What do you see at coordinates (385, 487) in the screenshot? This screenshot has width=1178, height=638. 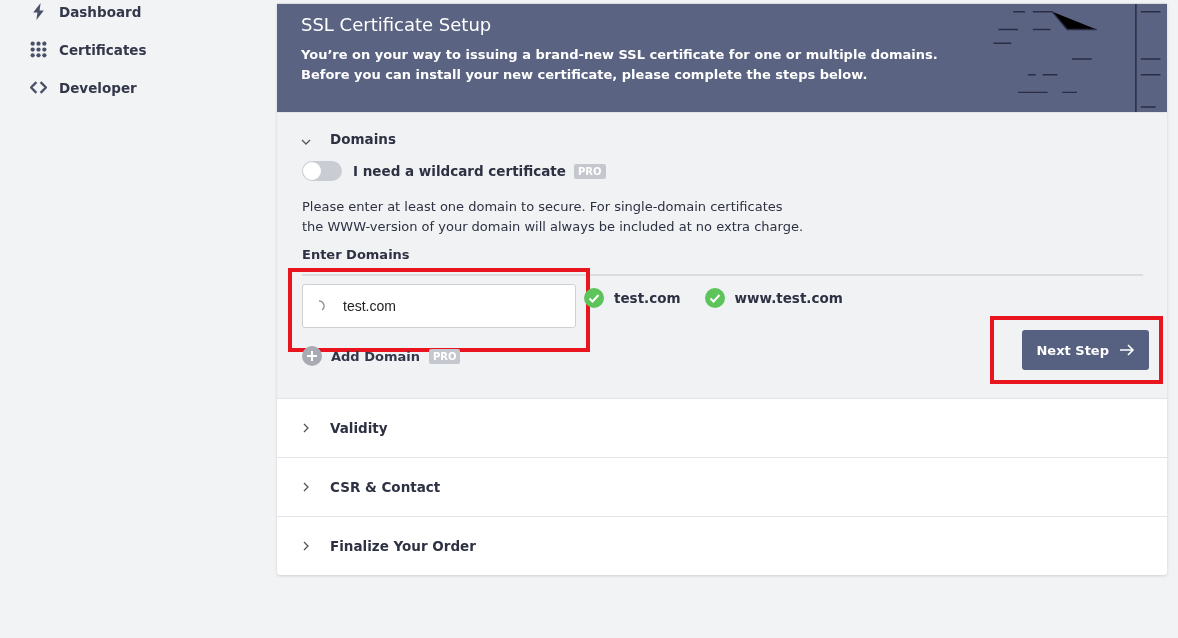 I see `step-title: CSR & Contact` at bounding box center [385, 487].